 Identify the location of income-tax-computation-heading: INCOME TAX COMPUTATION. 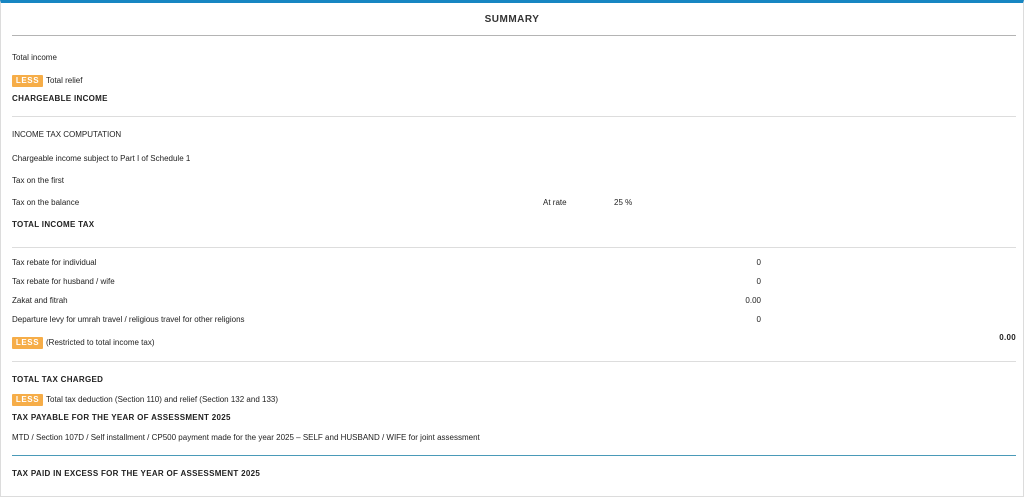
(67, 134).